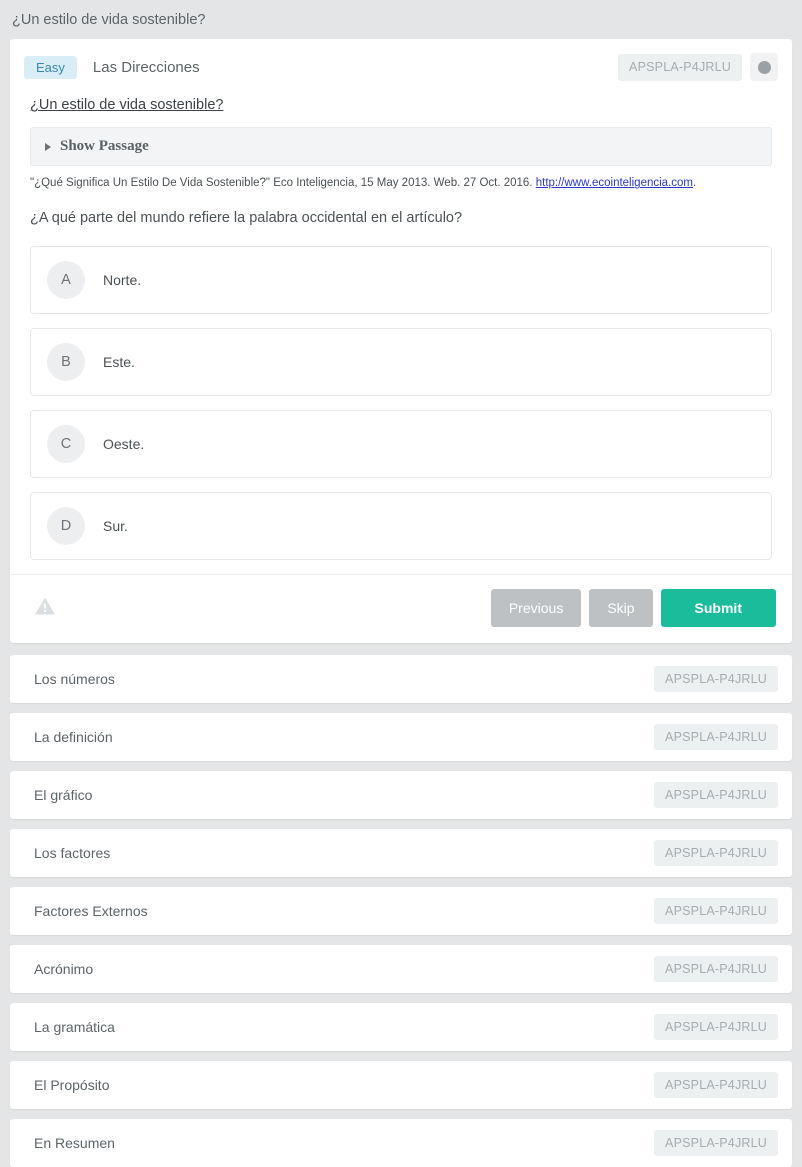  I want to click on citation-link: http://www.ecointeligencia.com, so click(614, 183).